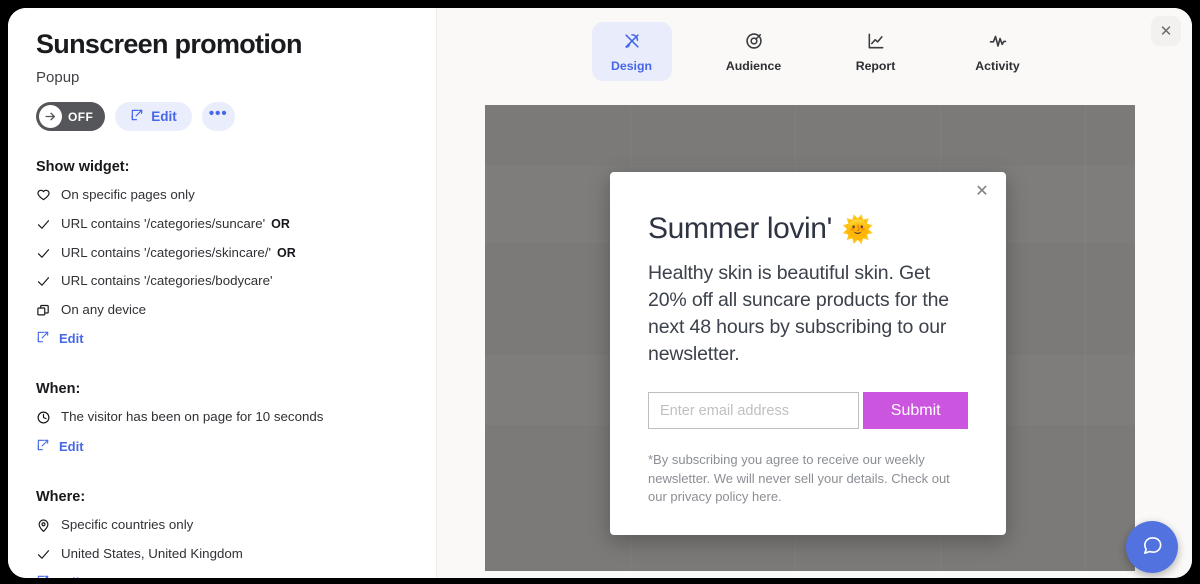 This screenshot has height=584, width=1200. What do you see at coordinates (152, 553) in the screenshot?
I see `condition-label: United States, United Kingdom` at bounding box center [152, 553].